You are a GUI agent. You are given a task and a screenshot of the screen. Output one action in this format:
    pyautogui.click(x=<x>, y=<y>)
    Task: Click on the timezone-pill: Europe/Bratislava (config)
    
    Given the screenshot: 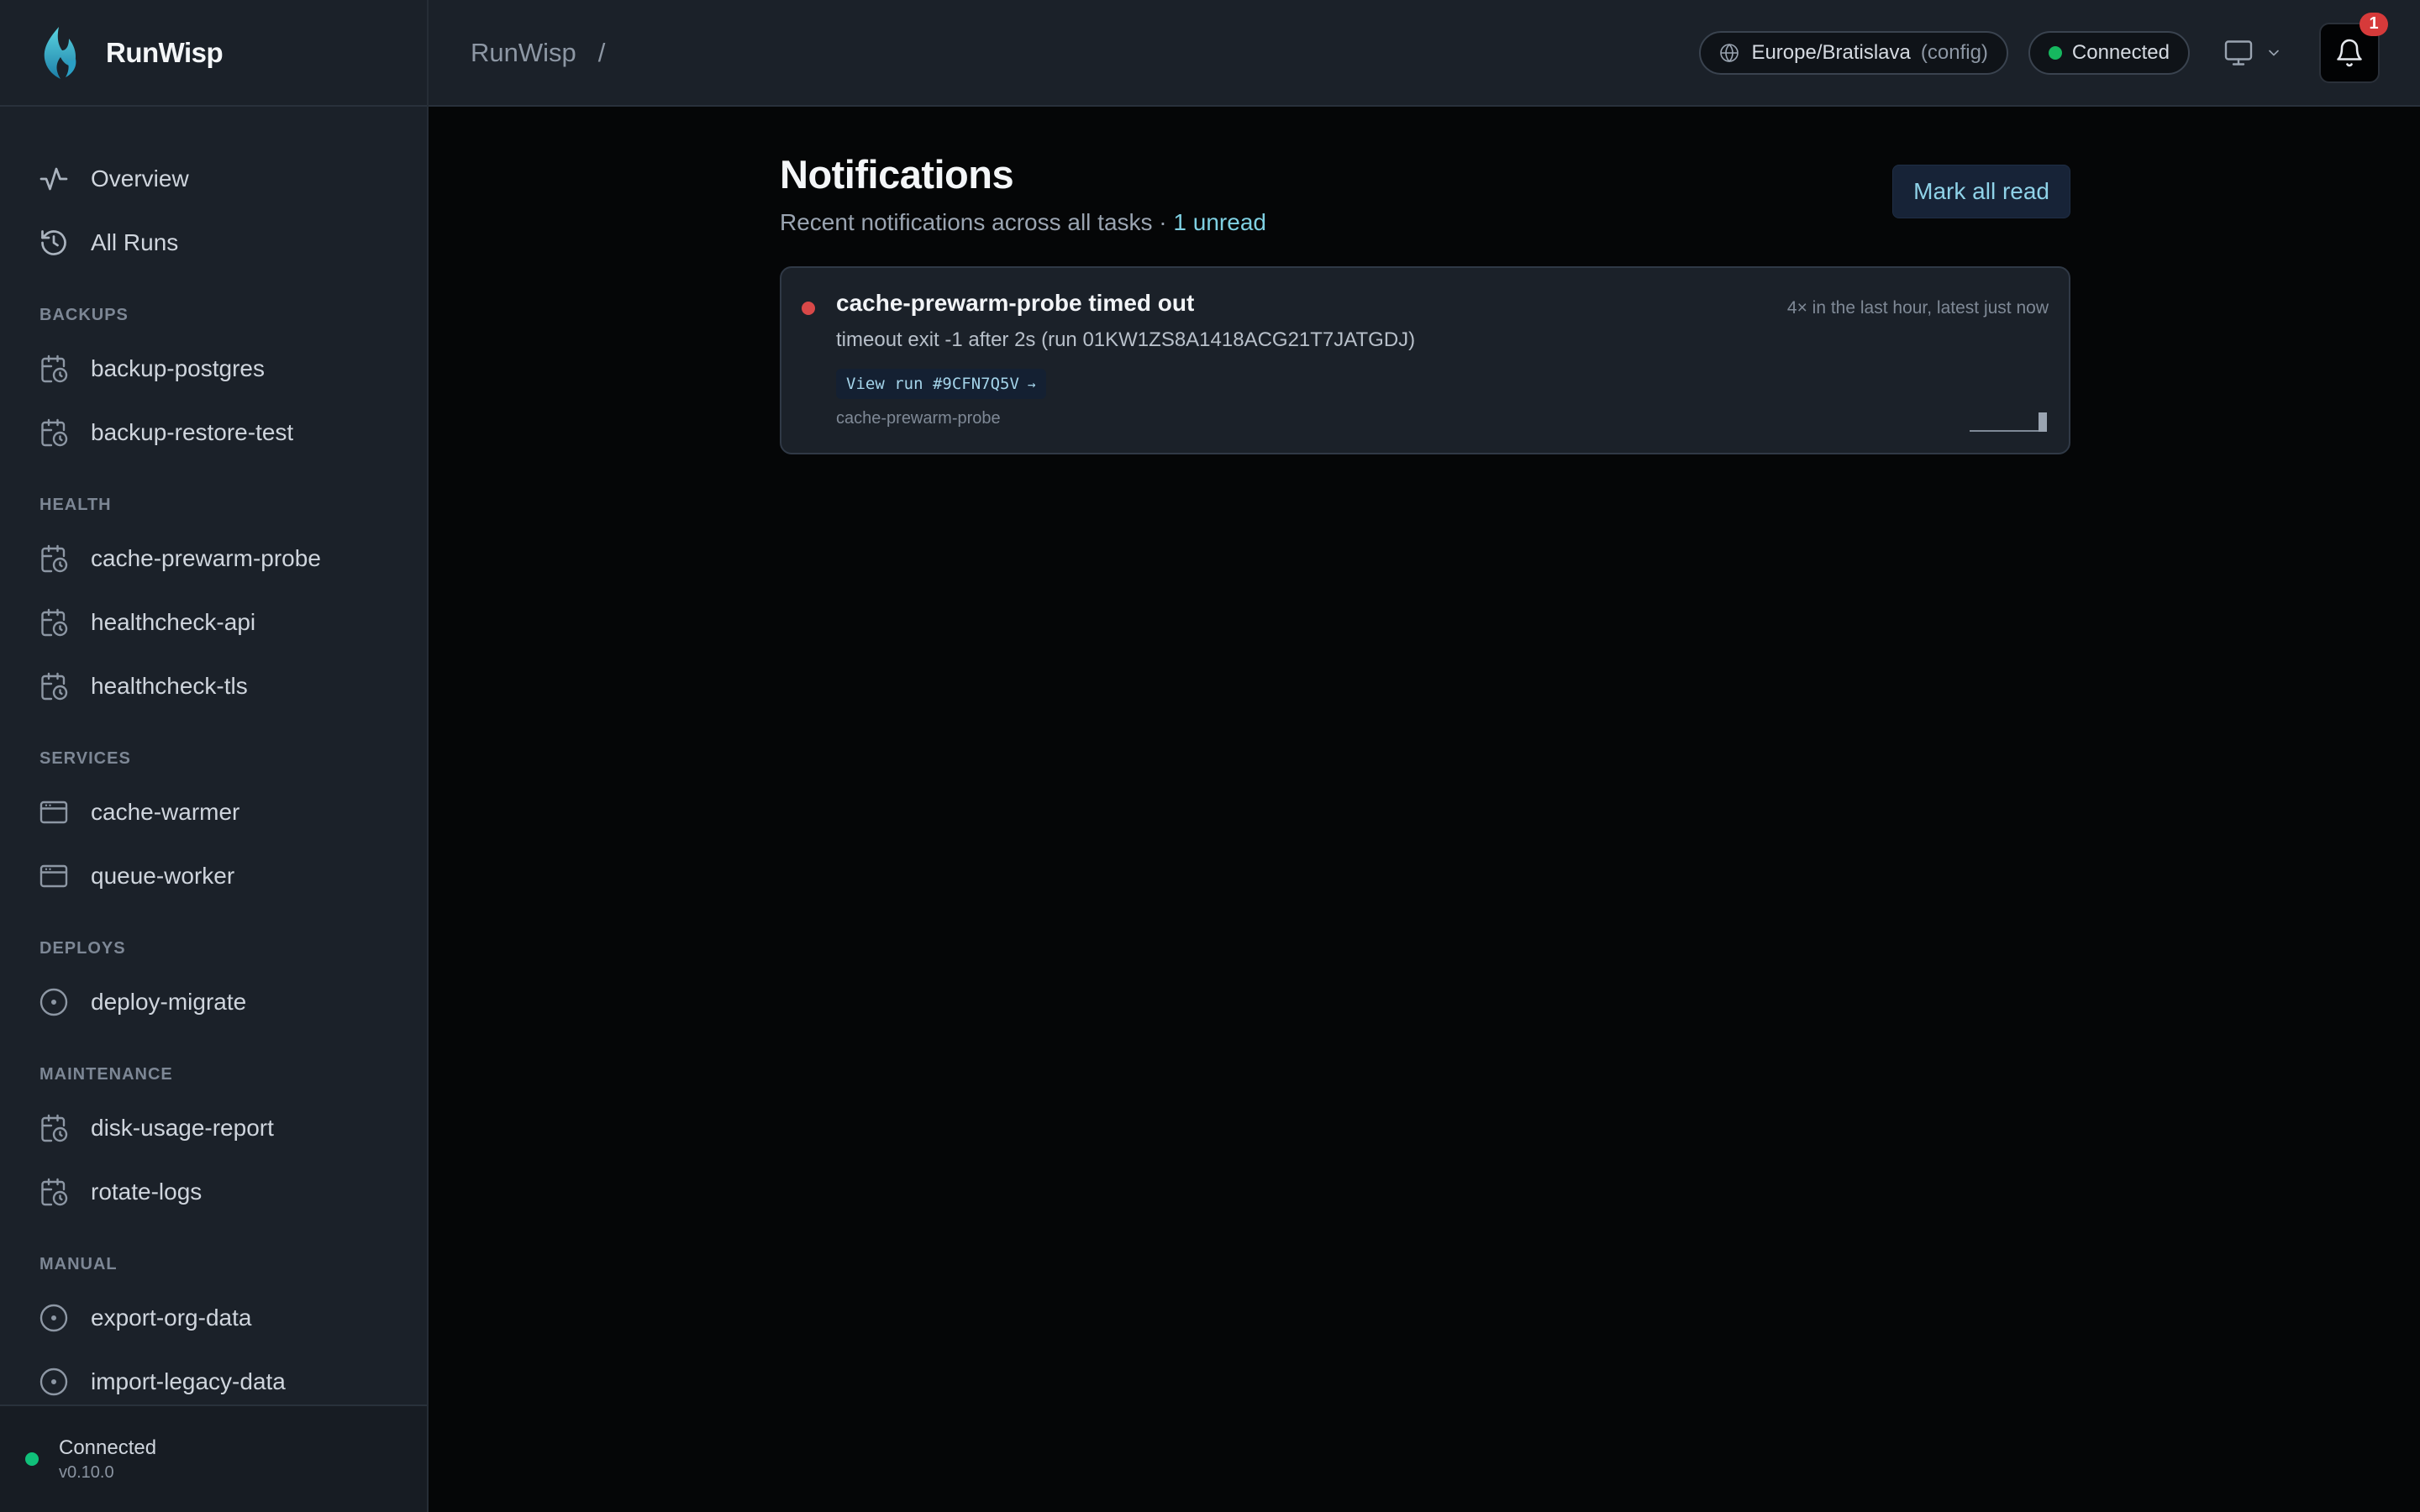 What is the action you would take?
    pyautogui.click(x=1854, y=52)
    